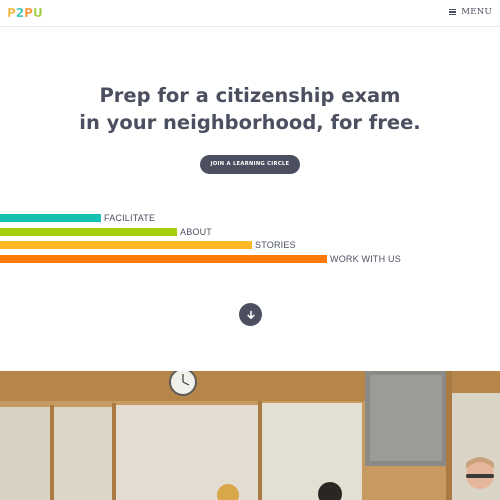 This screenshot has width=500, height=500. What do you see at coordinates (88, 232) in the screenshot?
I see `nav-bar-about` at bounding box center [88, 232].